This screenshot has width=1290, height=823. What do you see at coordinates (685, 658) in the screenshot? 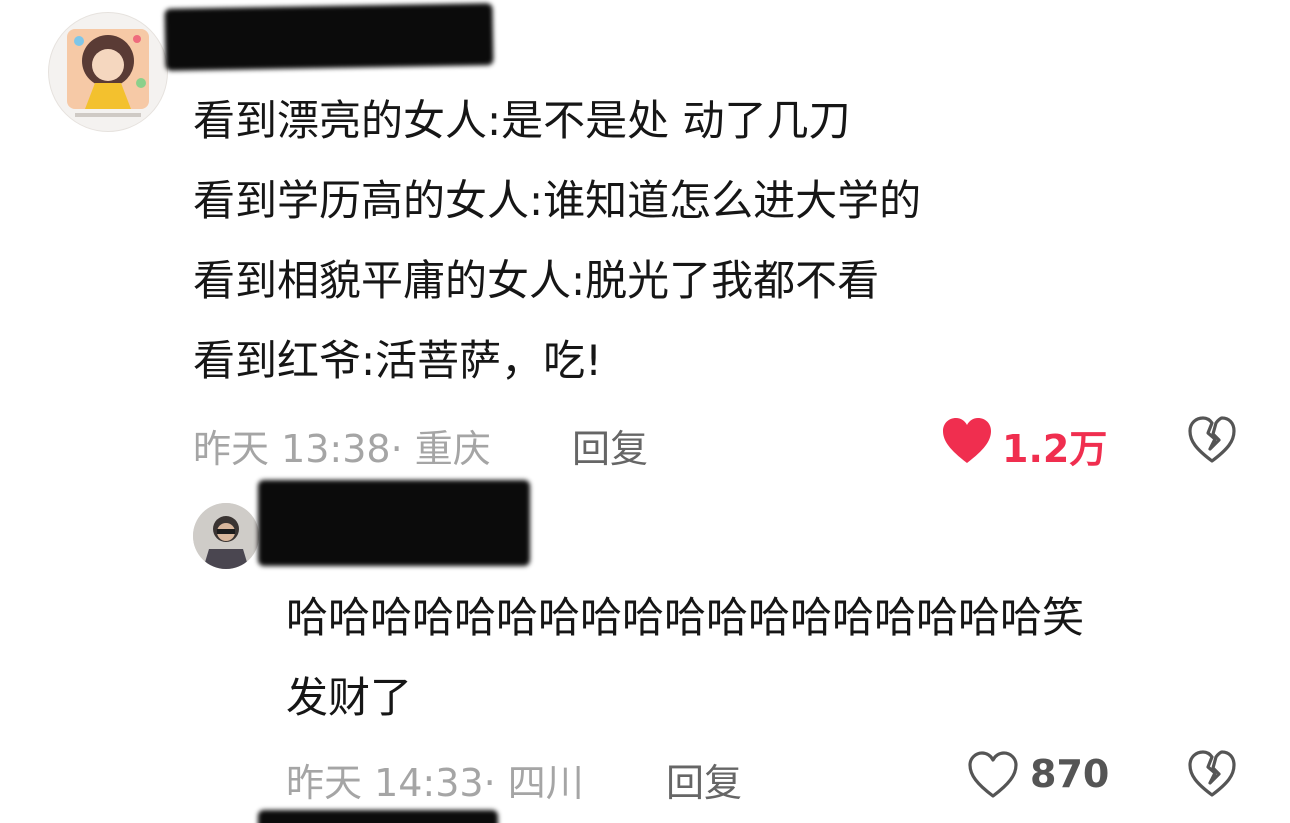
I see `comment-text: 哈哈哈哈哈哈哈哈哈哈哈哈哈哈哈哈哈哈笑 发财了` at bounding box center [685, 658].